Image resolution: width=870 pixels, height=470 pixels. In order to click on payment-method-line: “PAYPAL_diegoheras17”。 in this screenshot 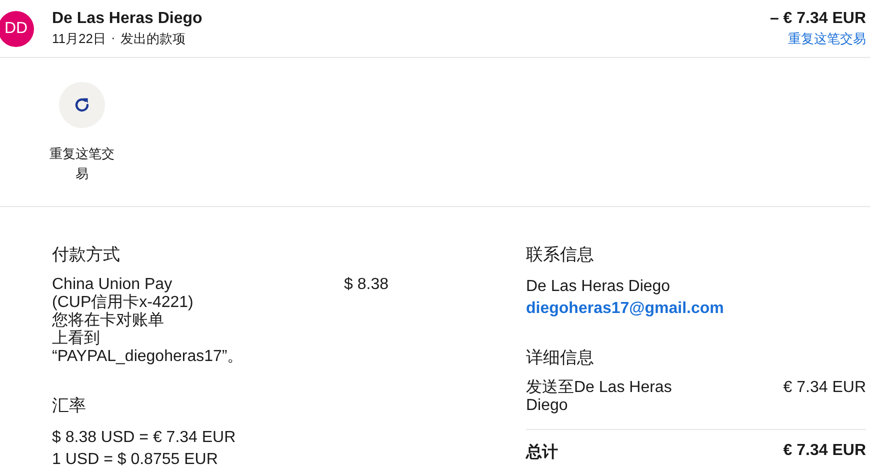, I will do `click(148, 357)`.